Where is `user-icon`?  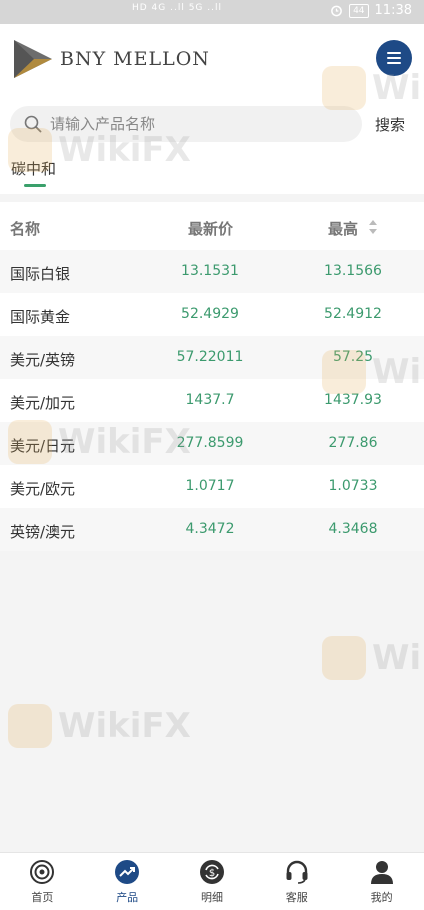 user-icon is located at coordinates (381, 872).